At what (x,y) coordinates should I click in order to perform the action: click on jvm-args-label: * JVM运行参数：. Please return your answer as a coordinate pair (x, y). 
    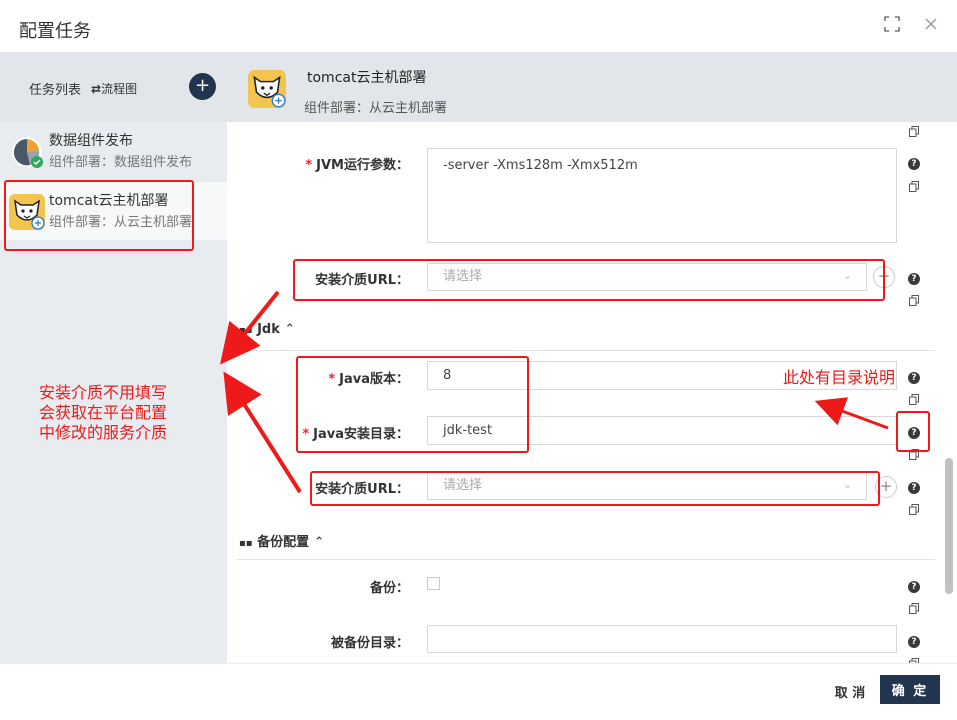
    Looking at the image, I should click on (357, 165).